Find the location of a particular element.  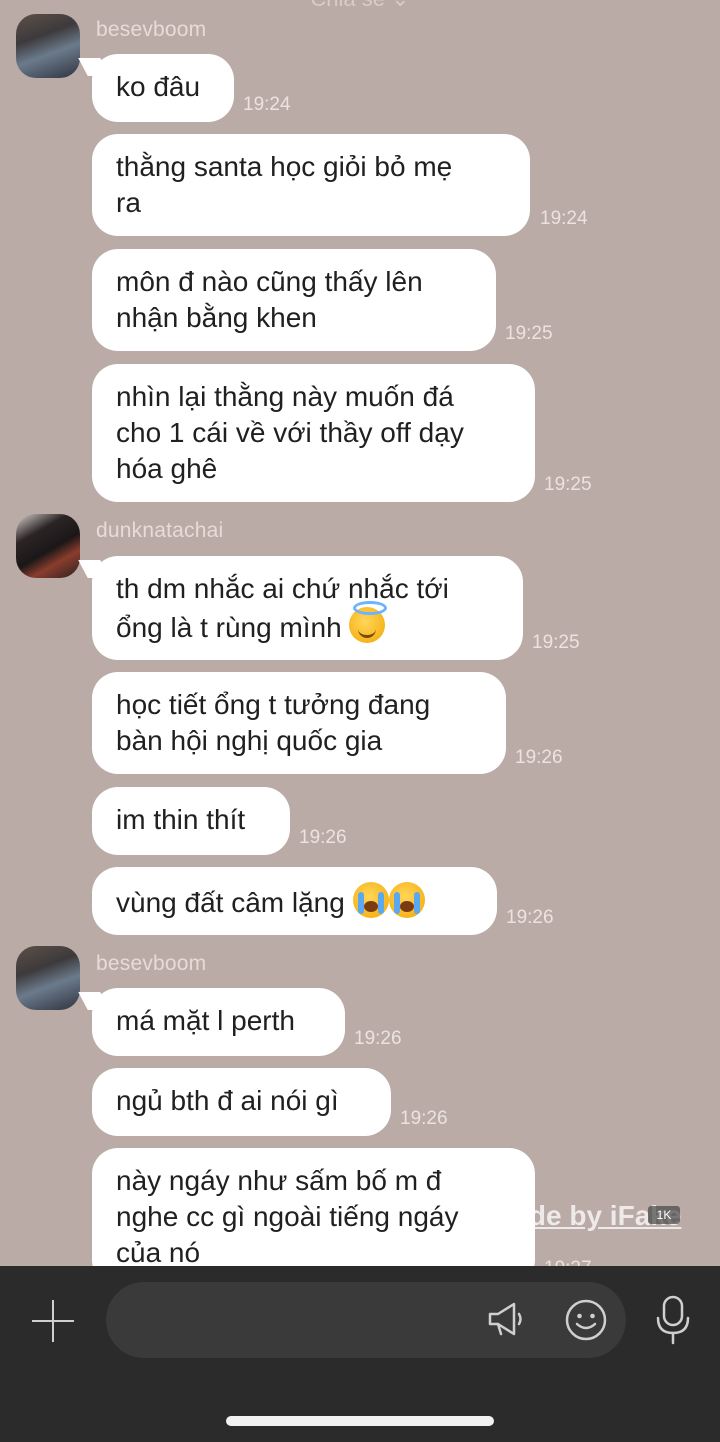

message-input-container is located at coordinates (366, 1321).